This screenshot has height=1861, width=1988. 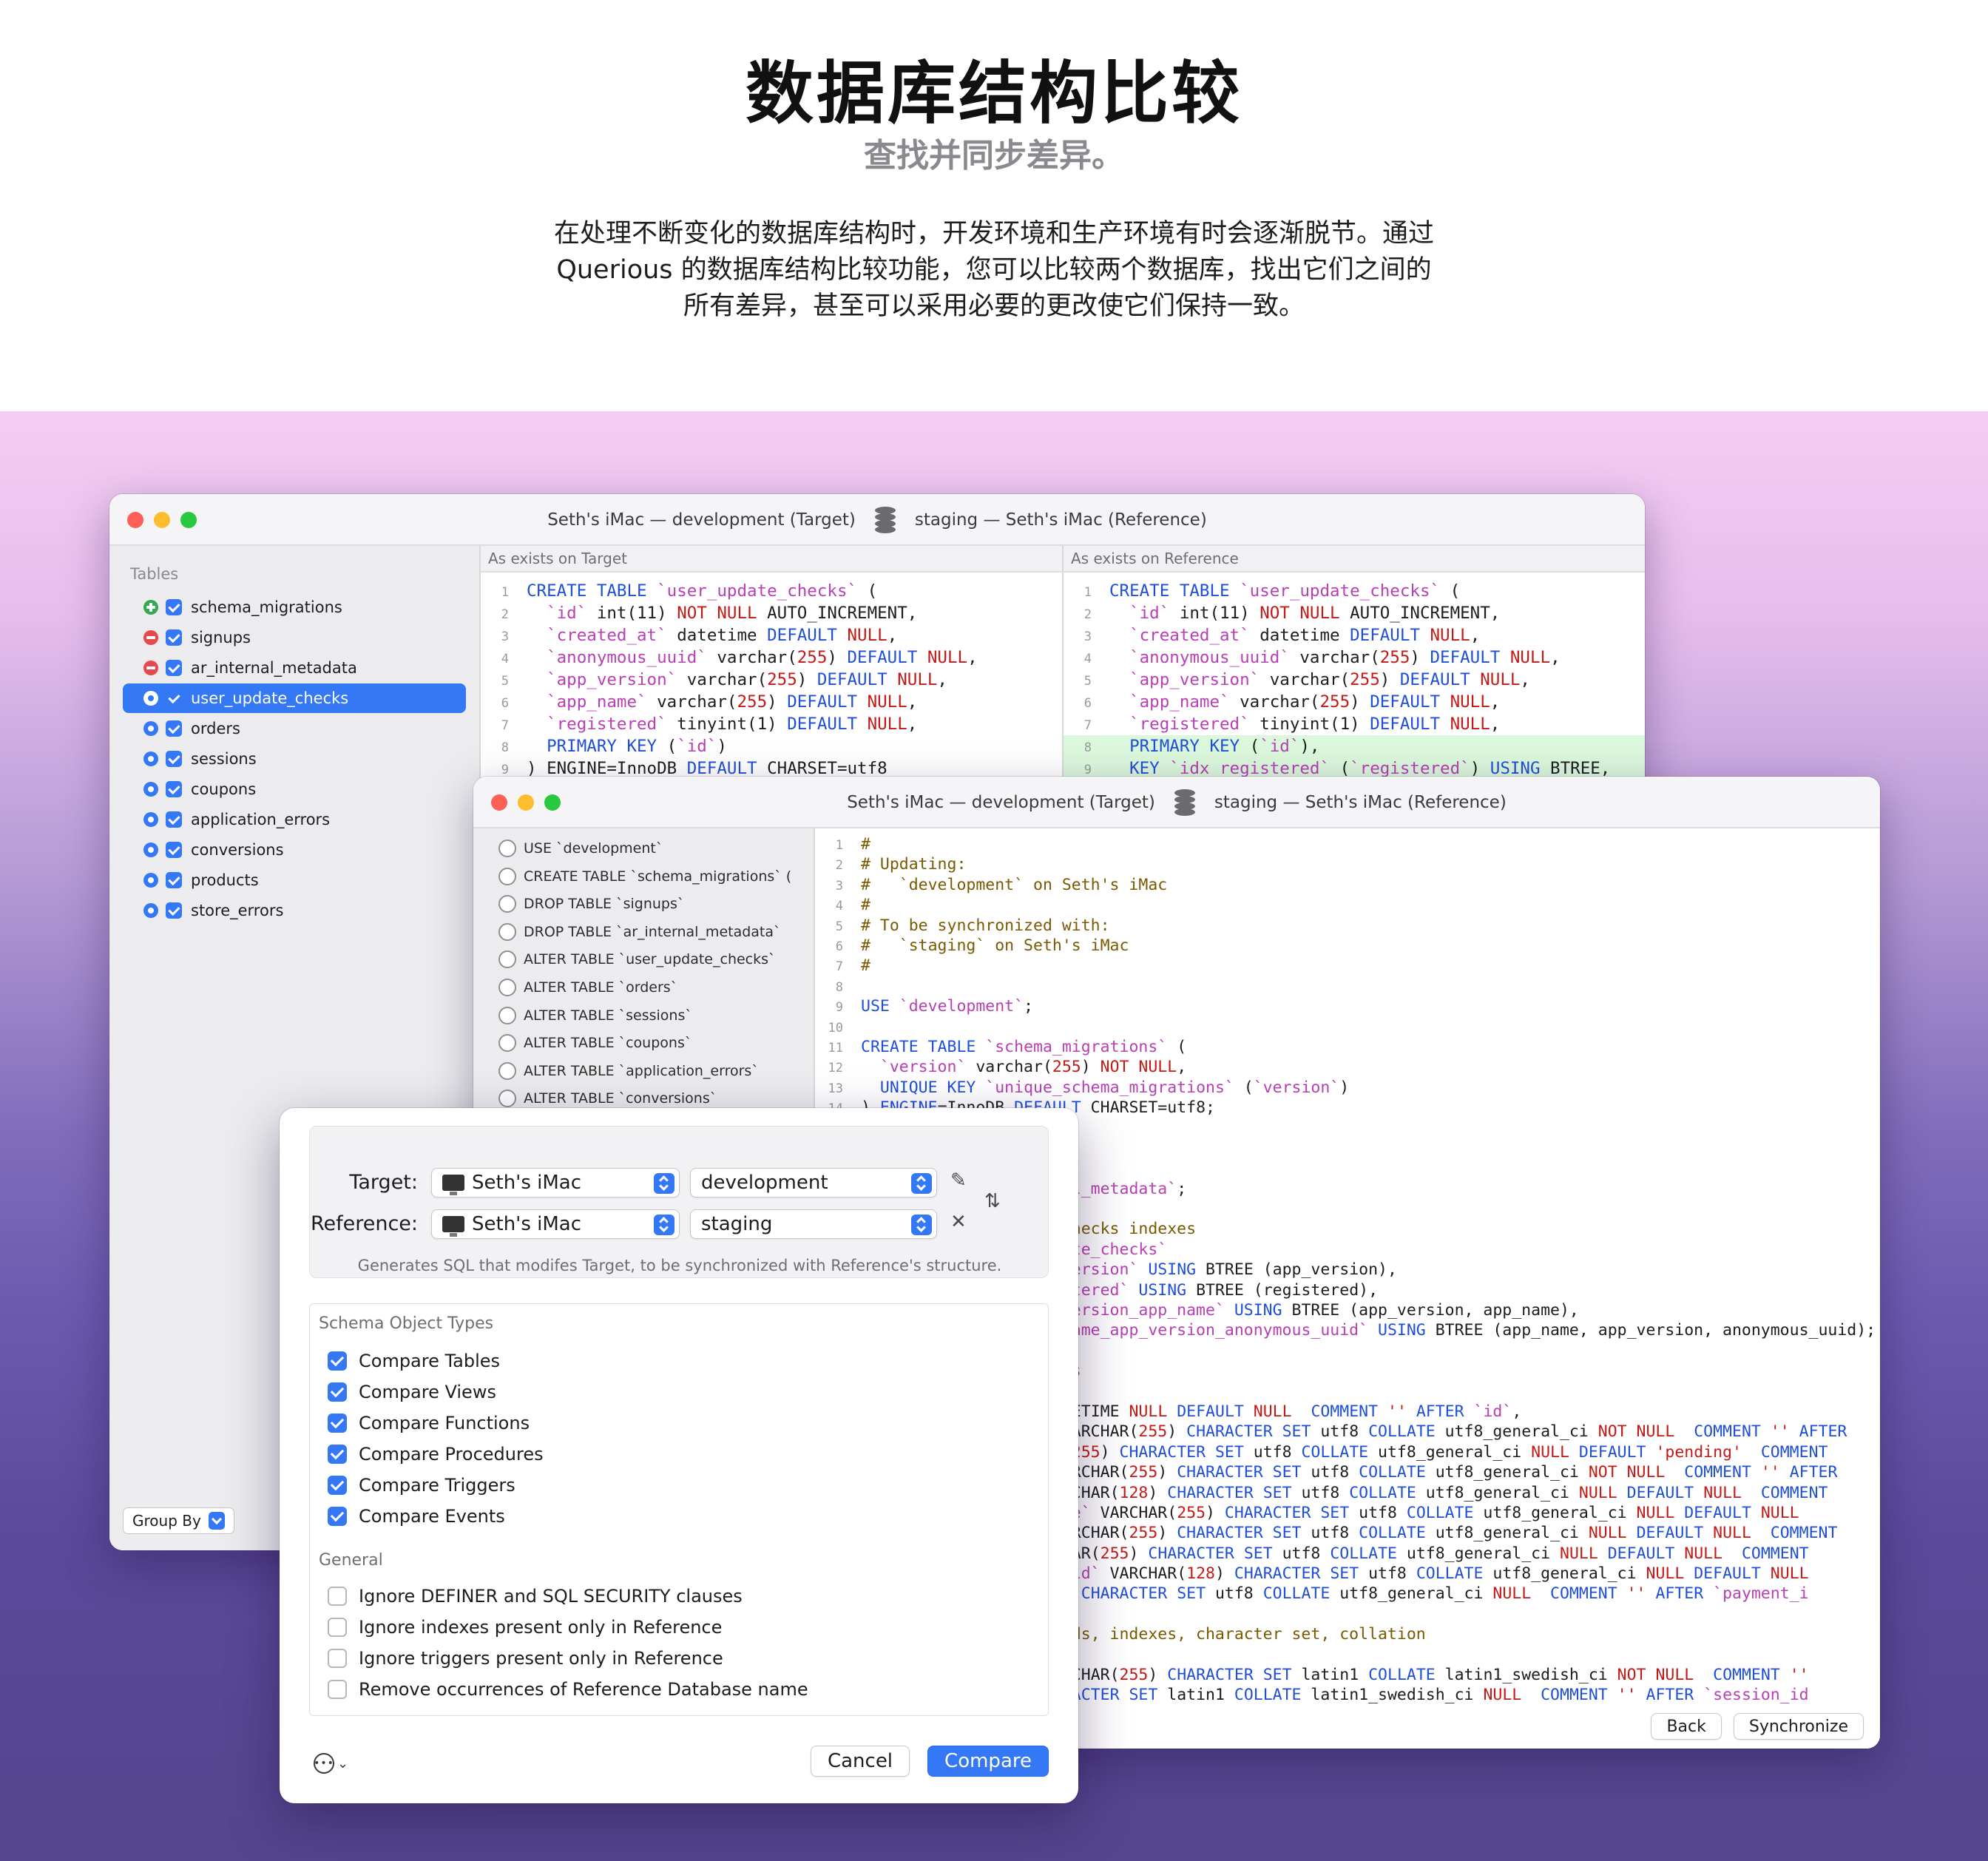 What do you see at coordinates (294, 668) in the screenshot?
I see `sidebar-item-ar-internal-metadata: ar_internal_metadata` at bounding box center [294, 668].